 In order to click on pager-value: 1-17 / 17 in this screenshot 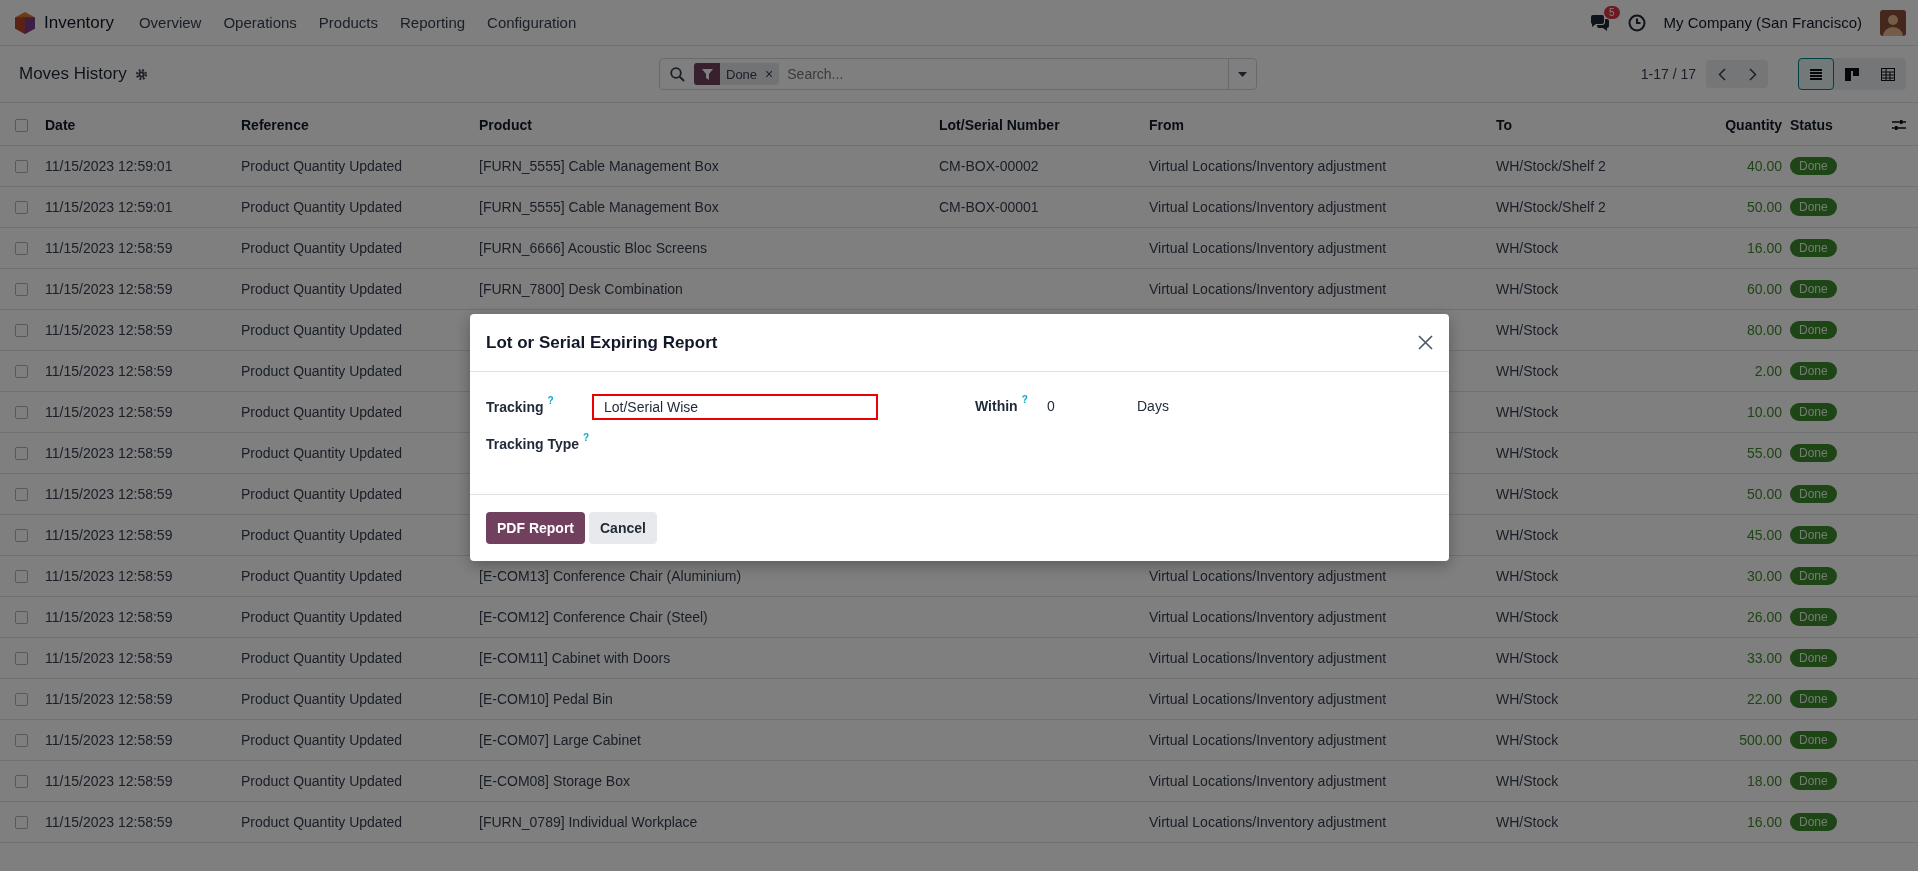, I will do `click(1668, 74)`.